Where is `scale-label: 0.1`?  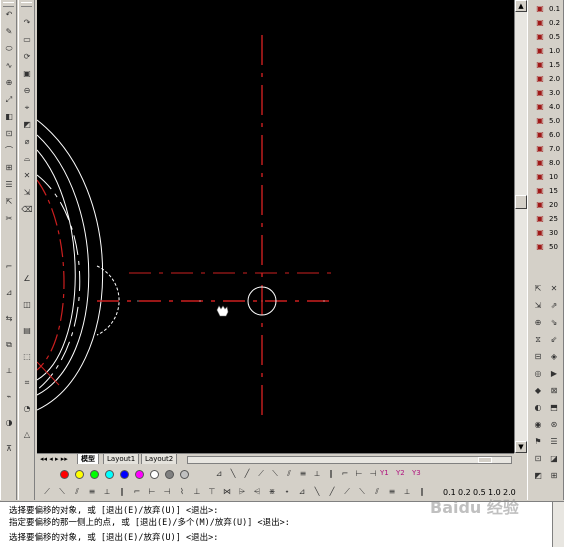 scale-label: 0.1 is located at coordinates (554, 9).